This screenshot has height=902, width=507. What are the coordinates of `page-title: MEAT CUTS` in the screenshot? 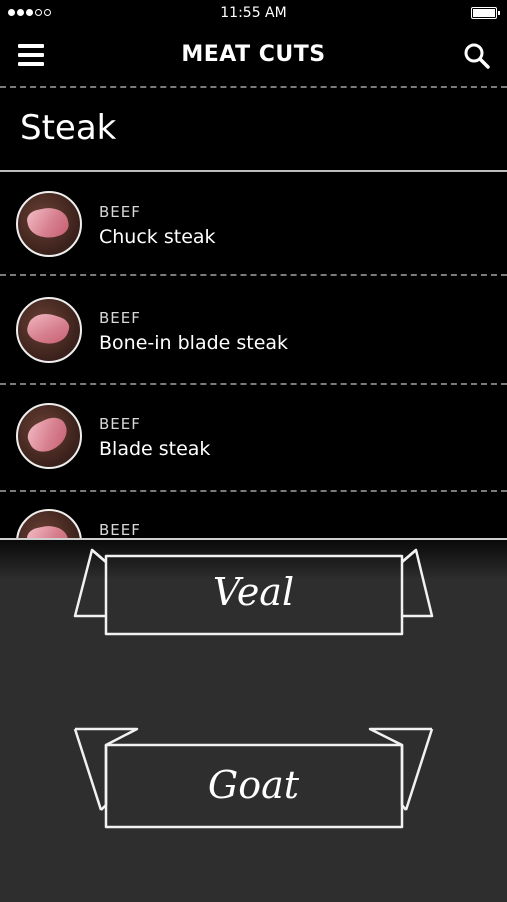 It's located at (253, 54).